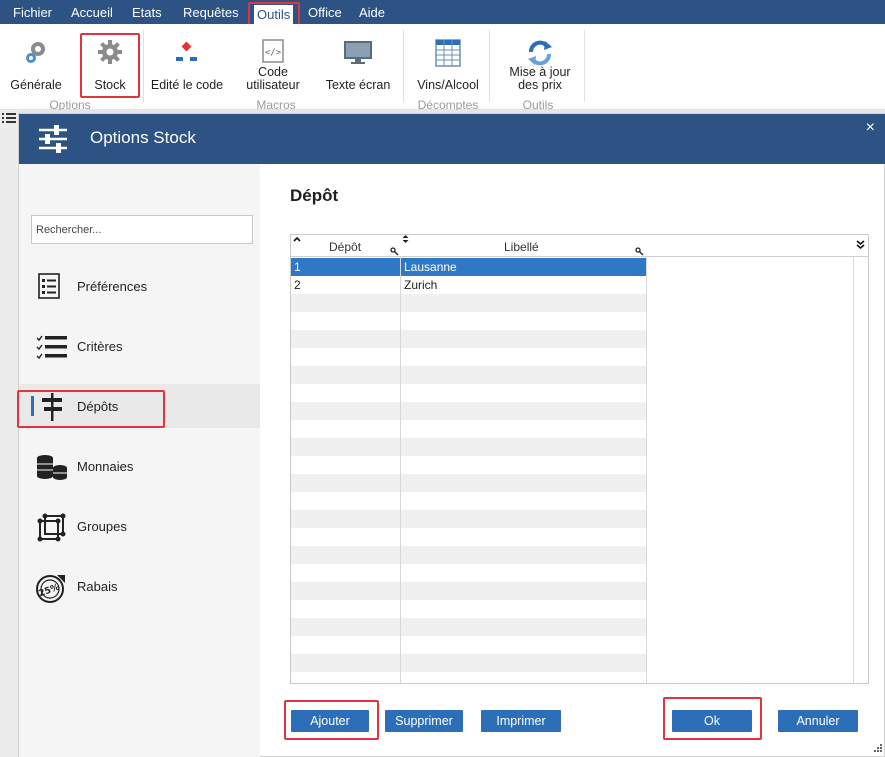 This screenshot has width=885, height=757. I want to click on ribbon-mise-a-jour-button: Mise à jour des prix, so click(540, 60).